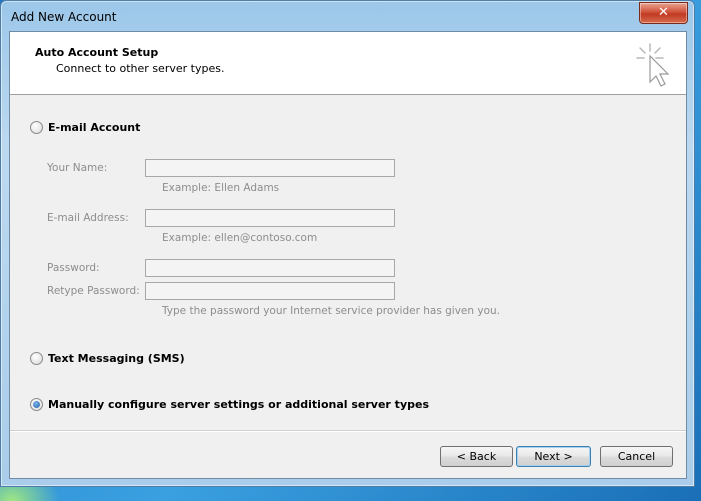  I want to click on close-icon: ✕, so click(663, 12).